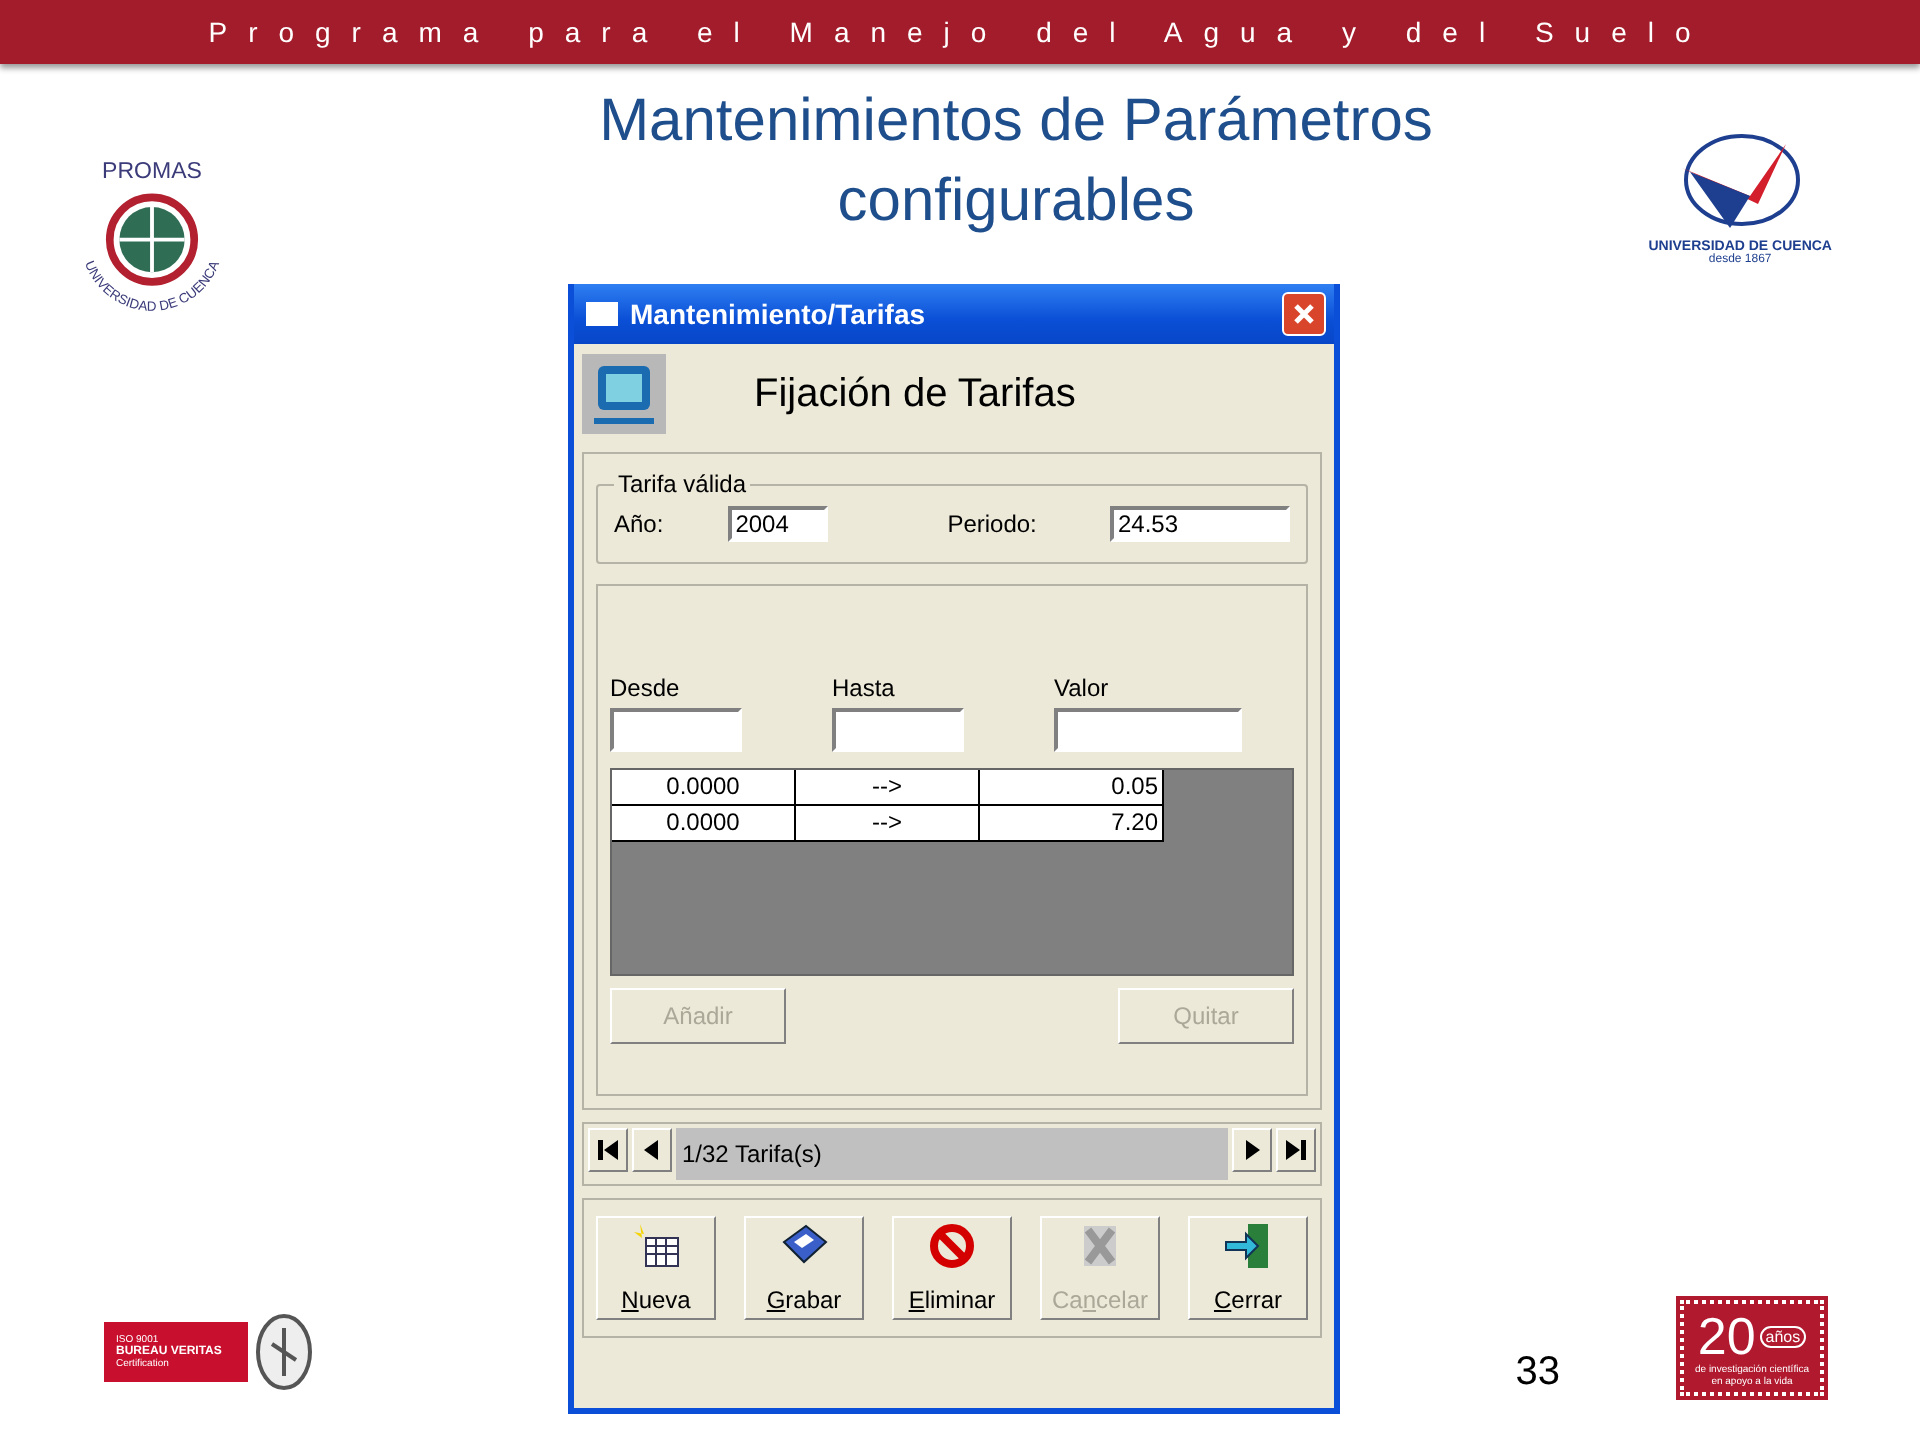 The height and width of the screenshot is (1440, 1920). Describe the element at coordinates (777, 524) in the screenshot. I see `input-field: 2004` at that location.